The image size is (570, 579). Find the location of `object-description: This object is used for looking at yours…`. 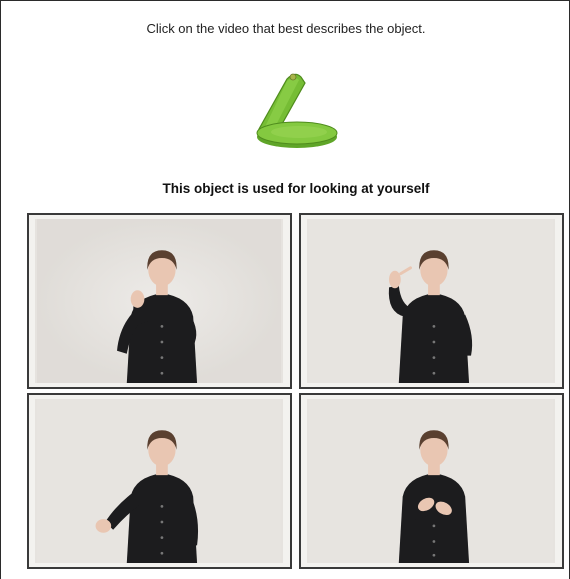

object-description: This object is used for looking at yours… is located at coordinates (296, 188).